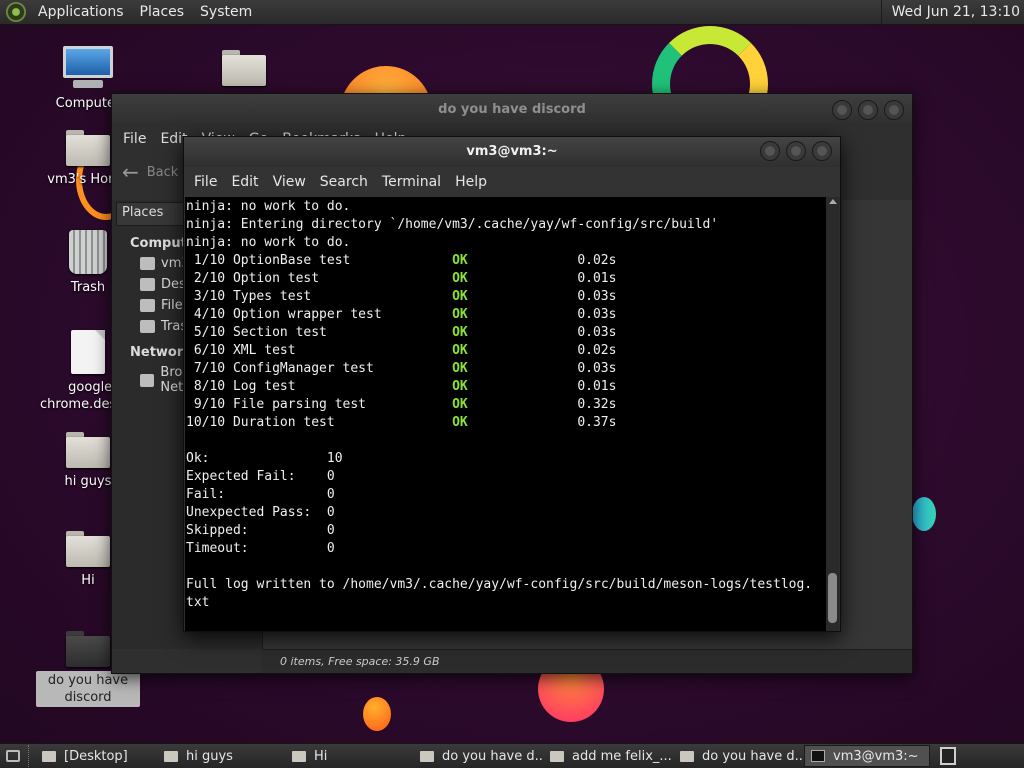 This screenshot has width=1024, height=768. What do you see at coordinates (88, 68) in the screenshot?
I see `computer-icon` at bounding box center [88, 68].